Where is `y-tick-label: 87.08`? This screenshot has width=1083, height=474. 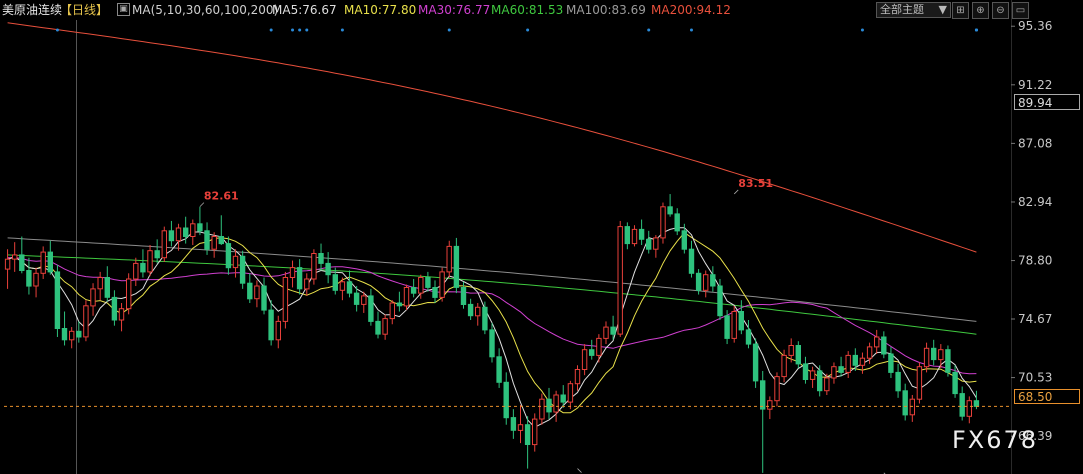
y-tick-label: 87.08 is located at coordinates (1035, 143).